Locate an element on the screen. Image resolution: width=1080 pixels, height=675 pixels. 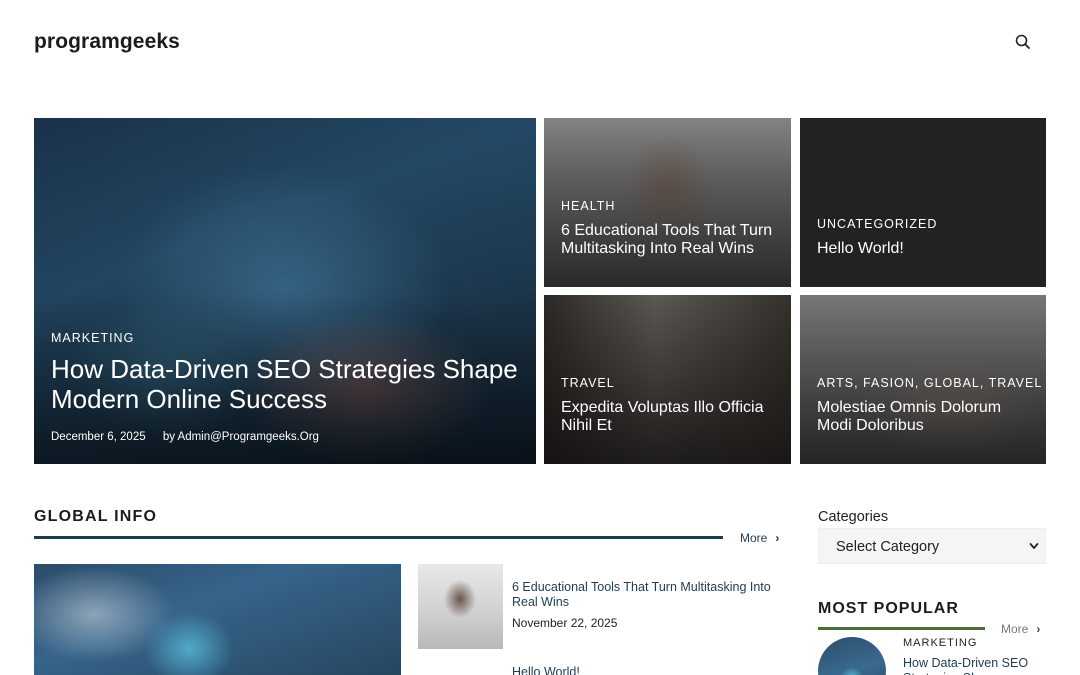
global-info-more-link: More › is located at coordinates (759, 538).